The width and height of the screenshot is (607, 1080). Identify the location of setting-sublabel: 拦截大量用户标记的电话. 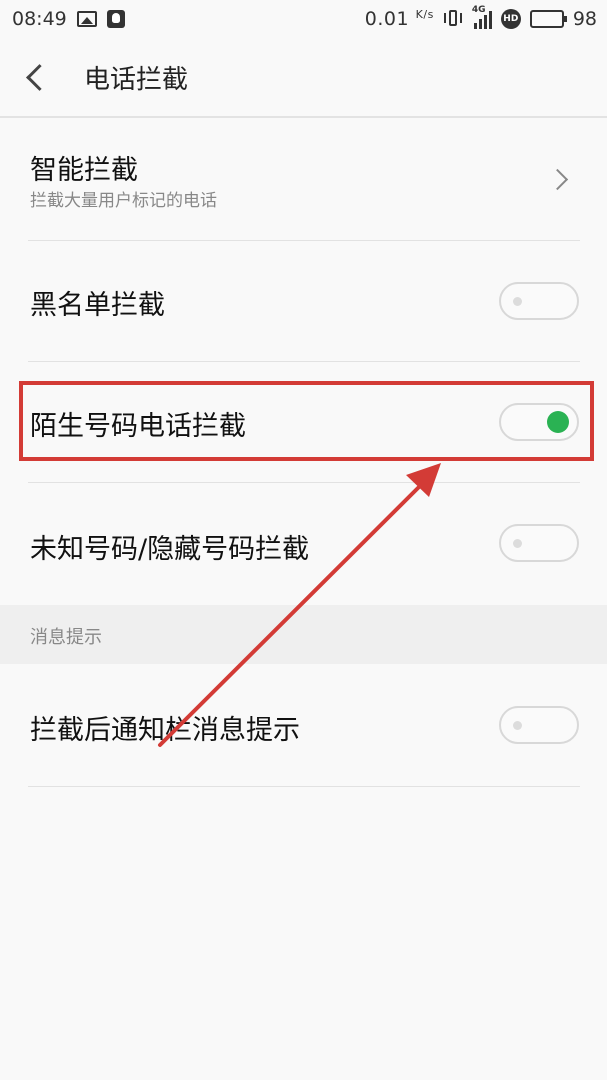
(123, 201).